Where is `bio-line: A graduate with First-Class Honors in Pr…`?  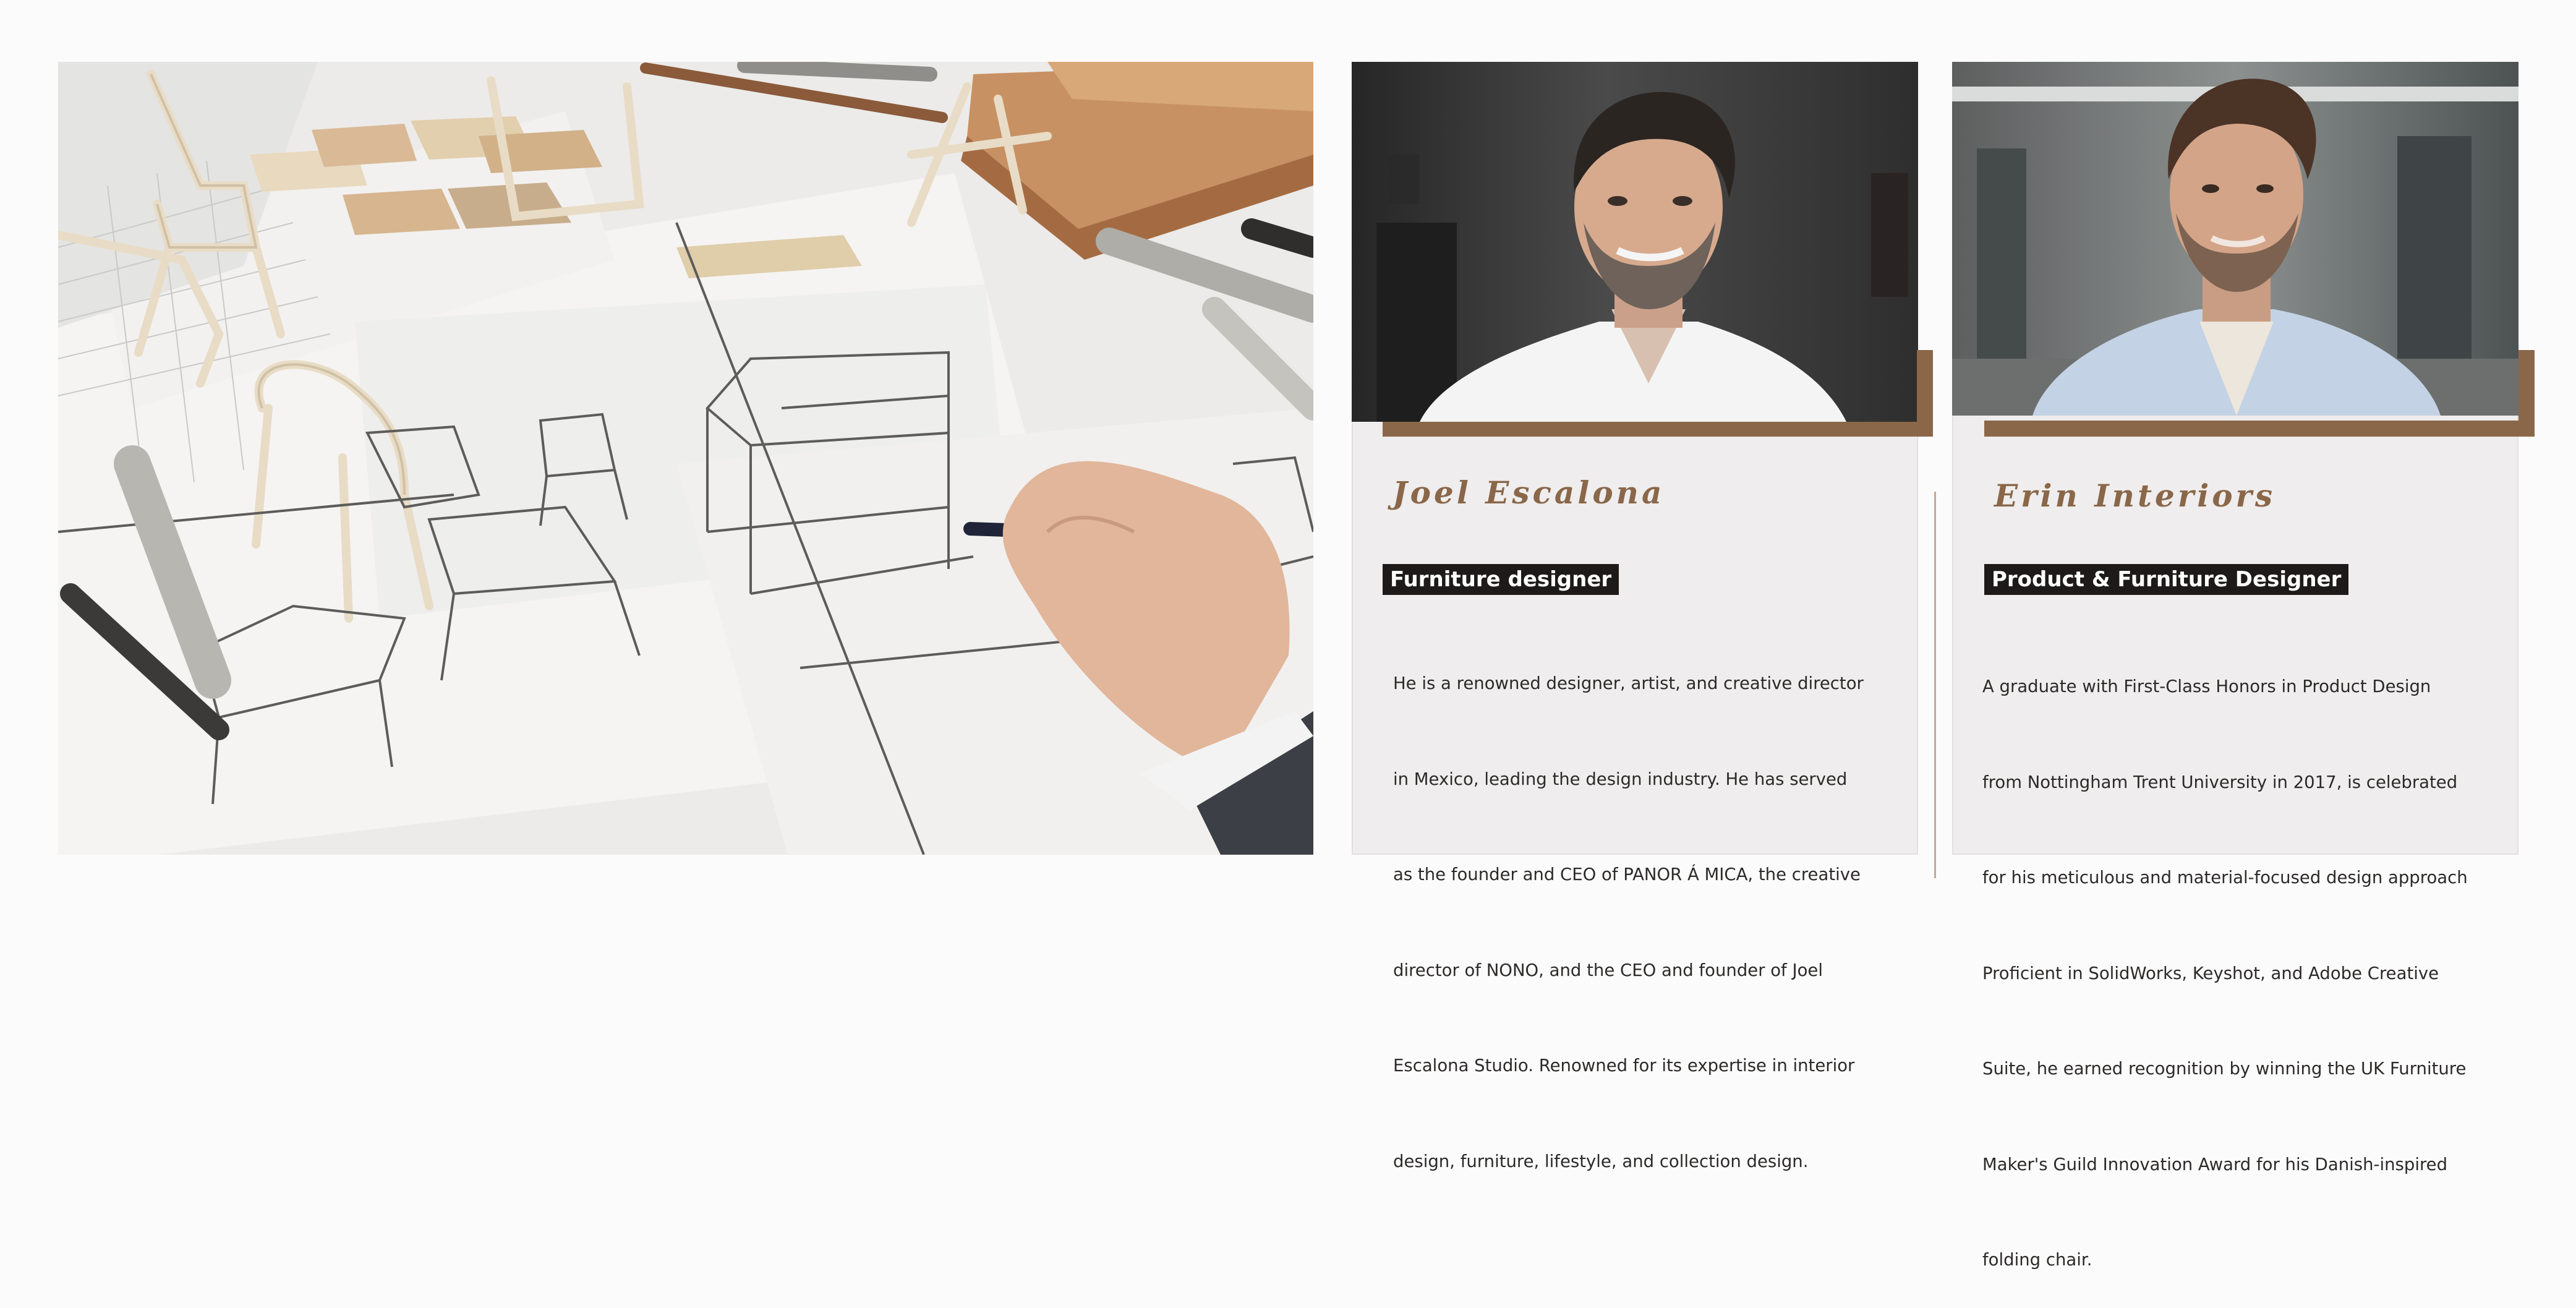 bio-line: A graduate with First-Class Honors in Pr… is located at coordinates (2206, 686).